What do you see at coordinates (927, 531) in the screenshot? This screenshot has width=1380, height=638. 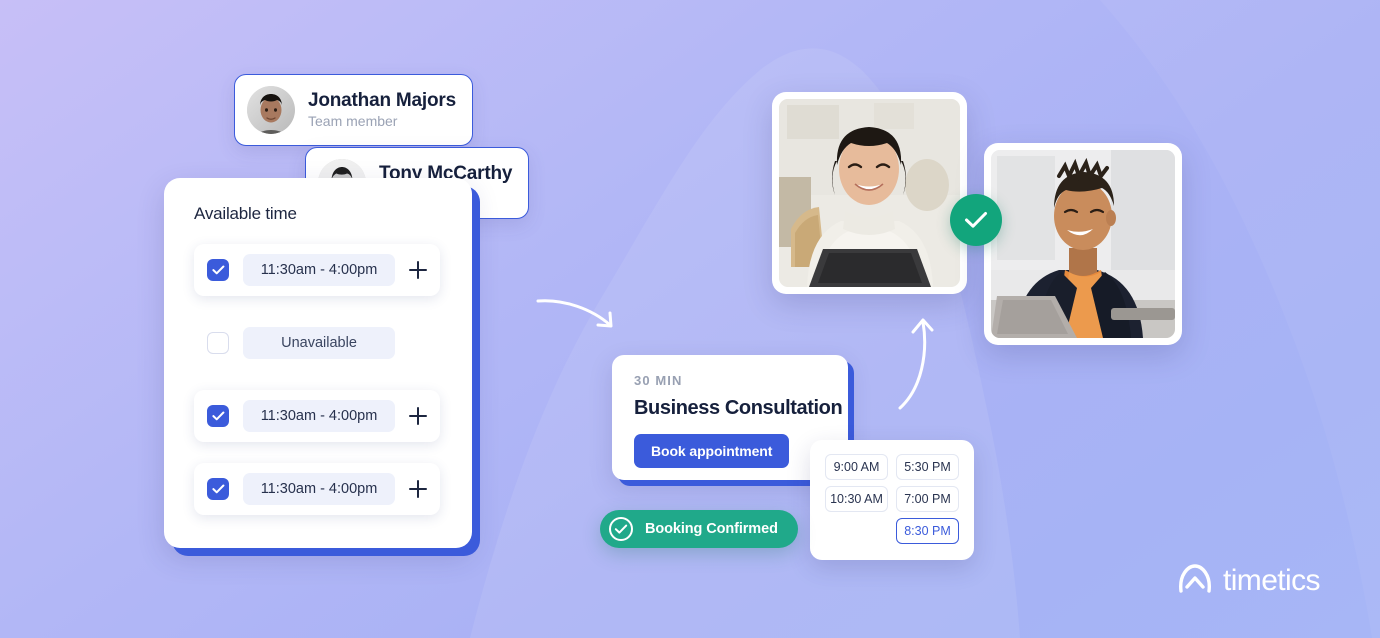 I see `time-slot-chip-selected: 8:30 PM` at bounding box center [927, 531].